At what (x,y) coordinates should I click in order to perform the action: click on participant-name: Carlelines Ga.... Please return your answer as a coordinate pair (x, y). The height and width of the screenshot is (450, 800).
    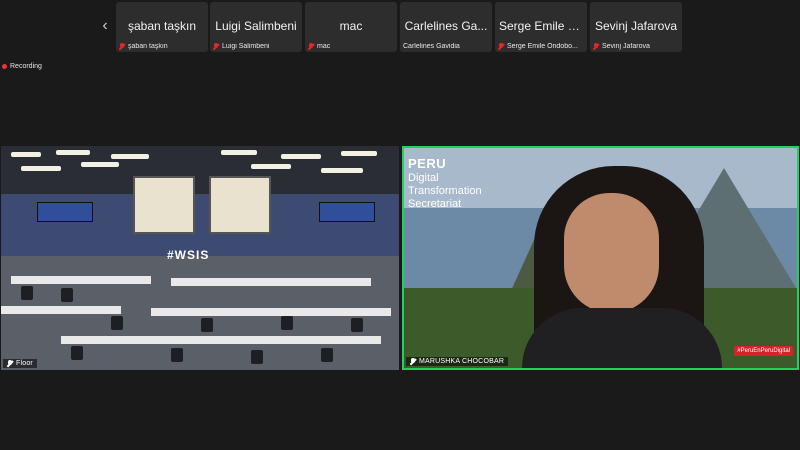
    Looking at the image, I should click on (446, 26).